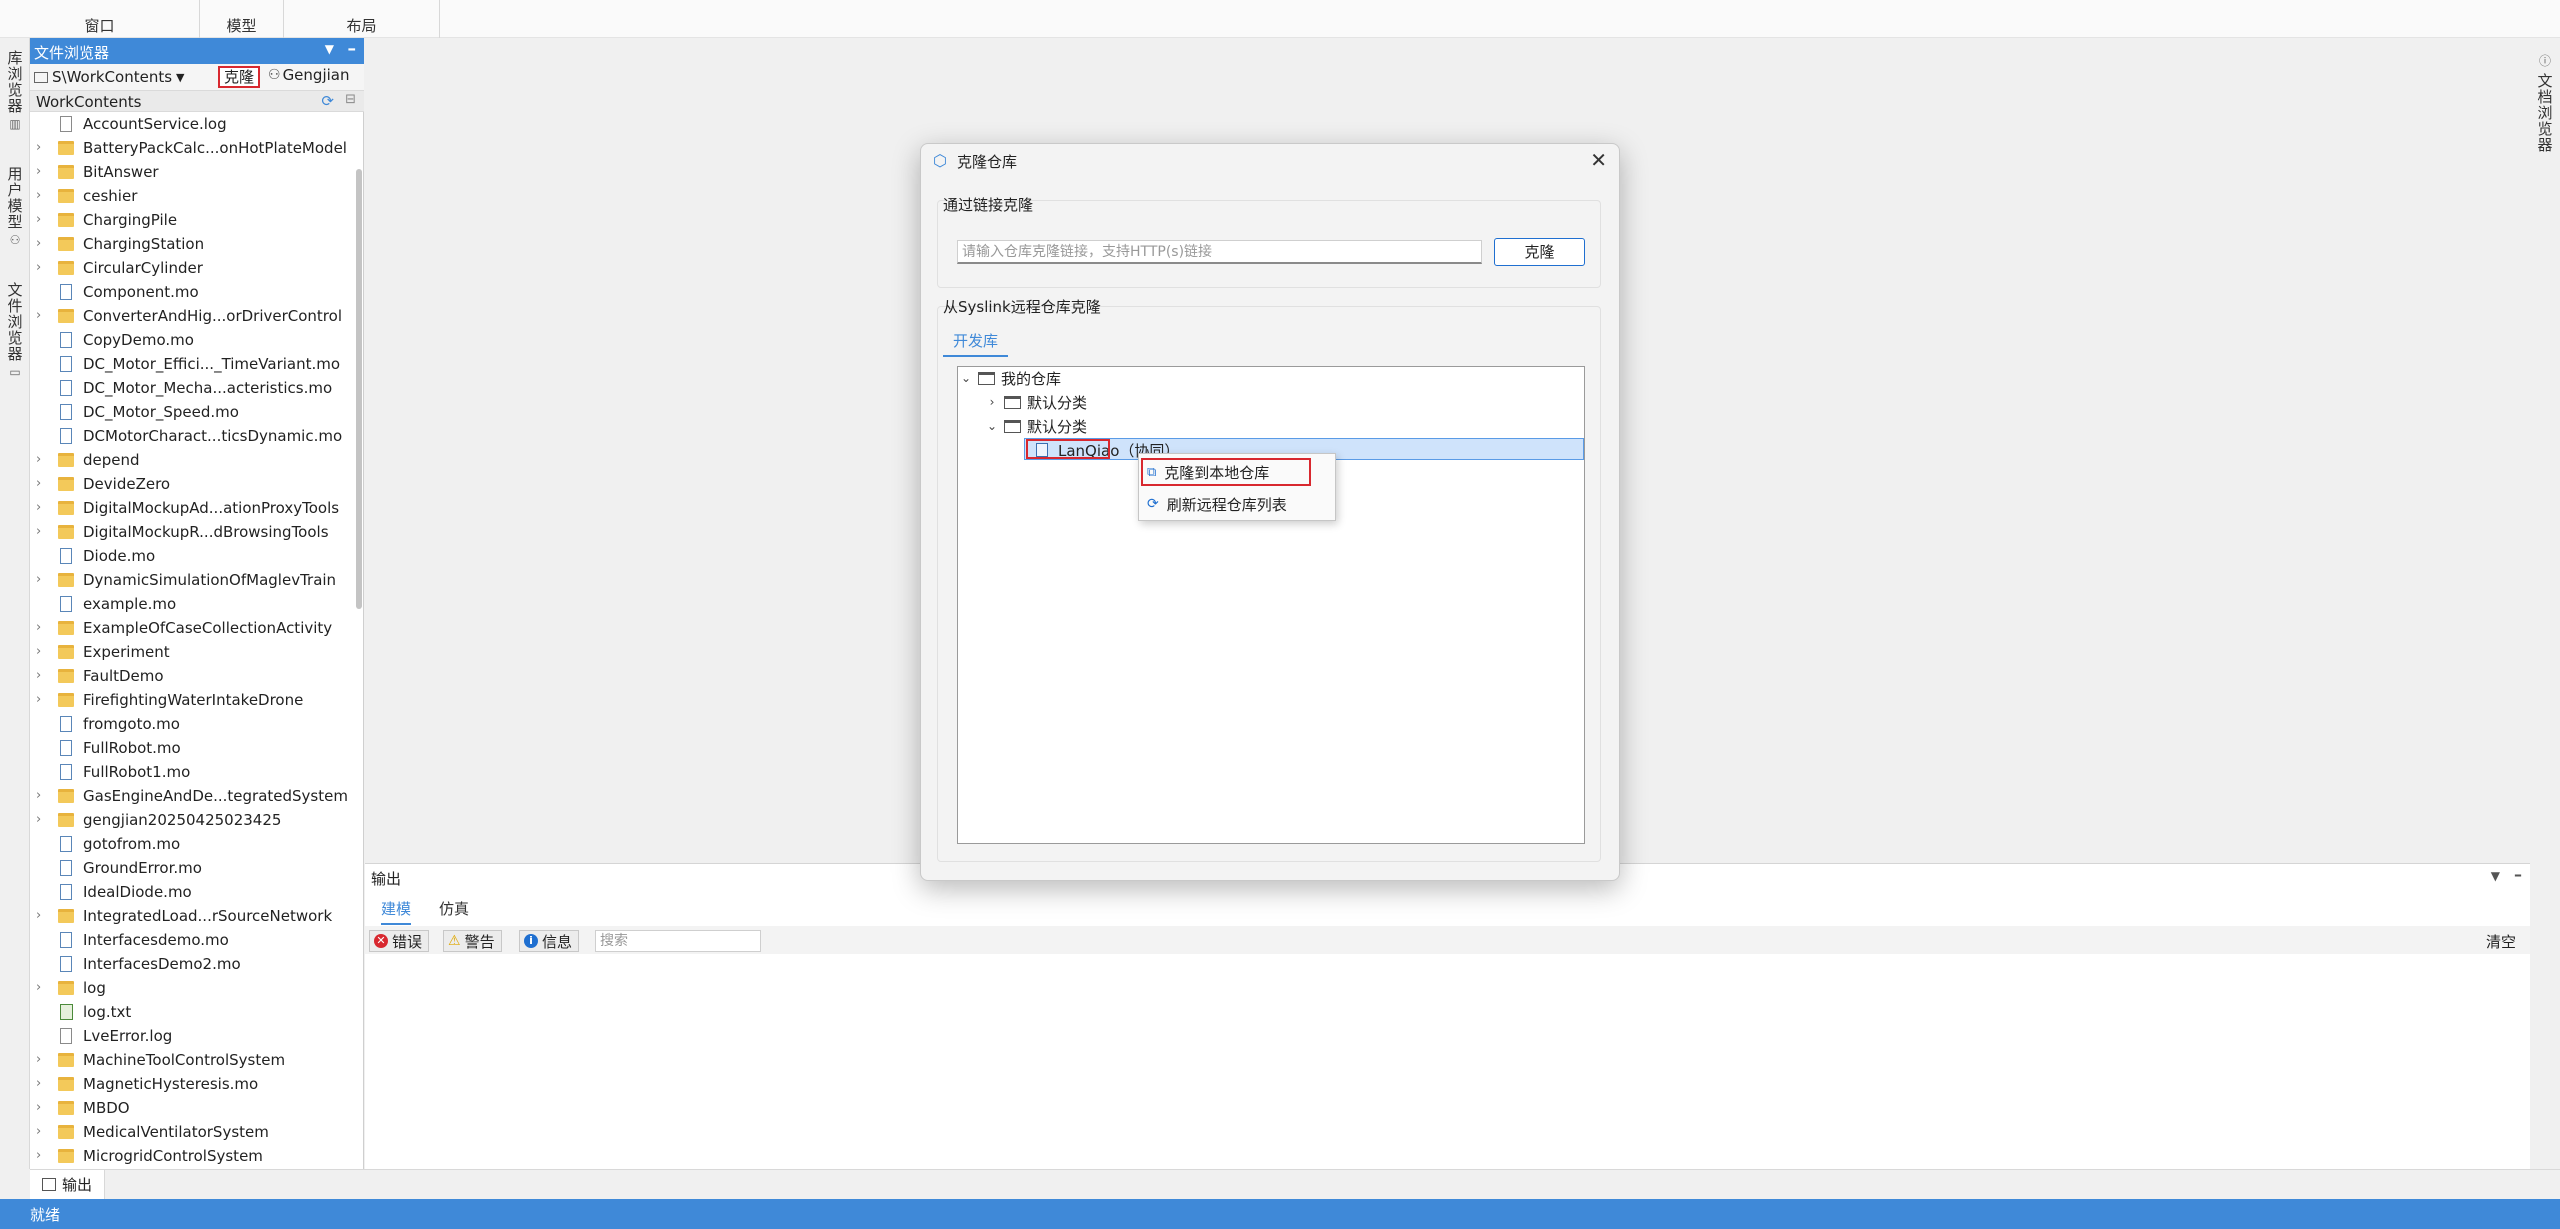 The width and height of the screenshot is (2560, 1229). What do you see at coordinates (193, 341) in the screenshot?
I see `tree-file-row: CopyDemo.mo` at bounding box center [193, 341].